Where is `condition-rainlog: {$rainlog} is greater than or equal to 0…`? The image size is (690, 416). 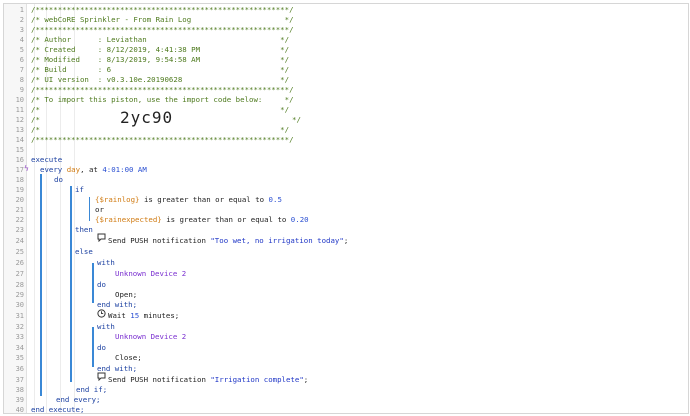
condition-rainlog: {$rainlog} is greater than or equal to 0… is located at coordinates (188, 200).